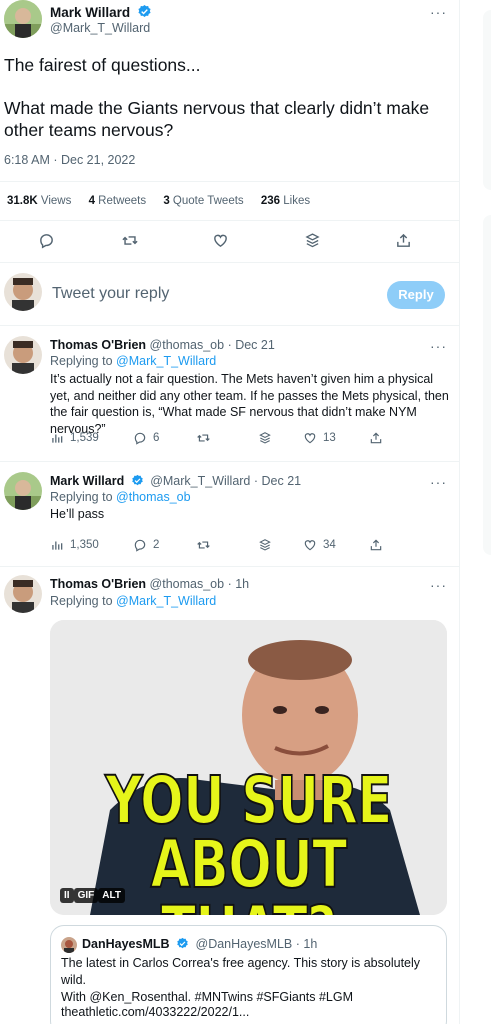 The height and width of the screenshot is (1024, 491). I want to click on gif-caption-line1: YOU SURE, so click(249, 800).